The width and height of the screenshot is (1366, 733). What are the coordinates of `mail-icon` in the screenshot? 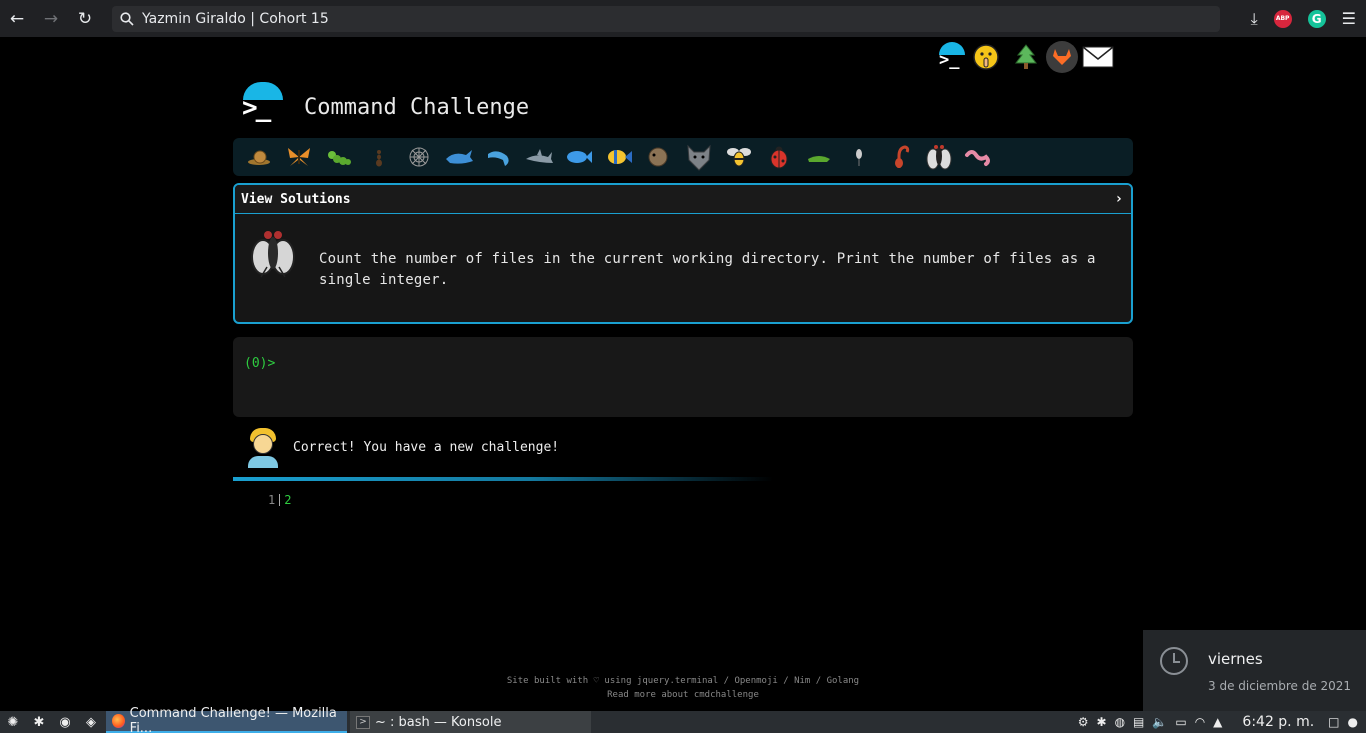 It's located at (1098, 57).